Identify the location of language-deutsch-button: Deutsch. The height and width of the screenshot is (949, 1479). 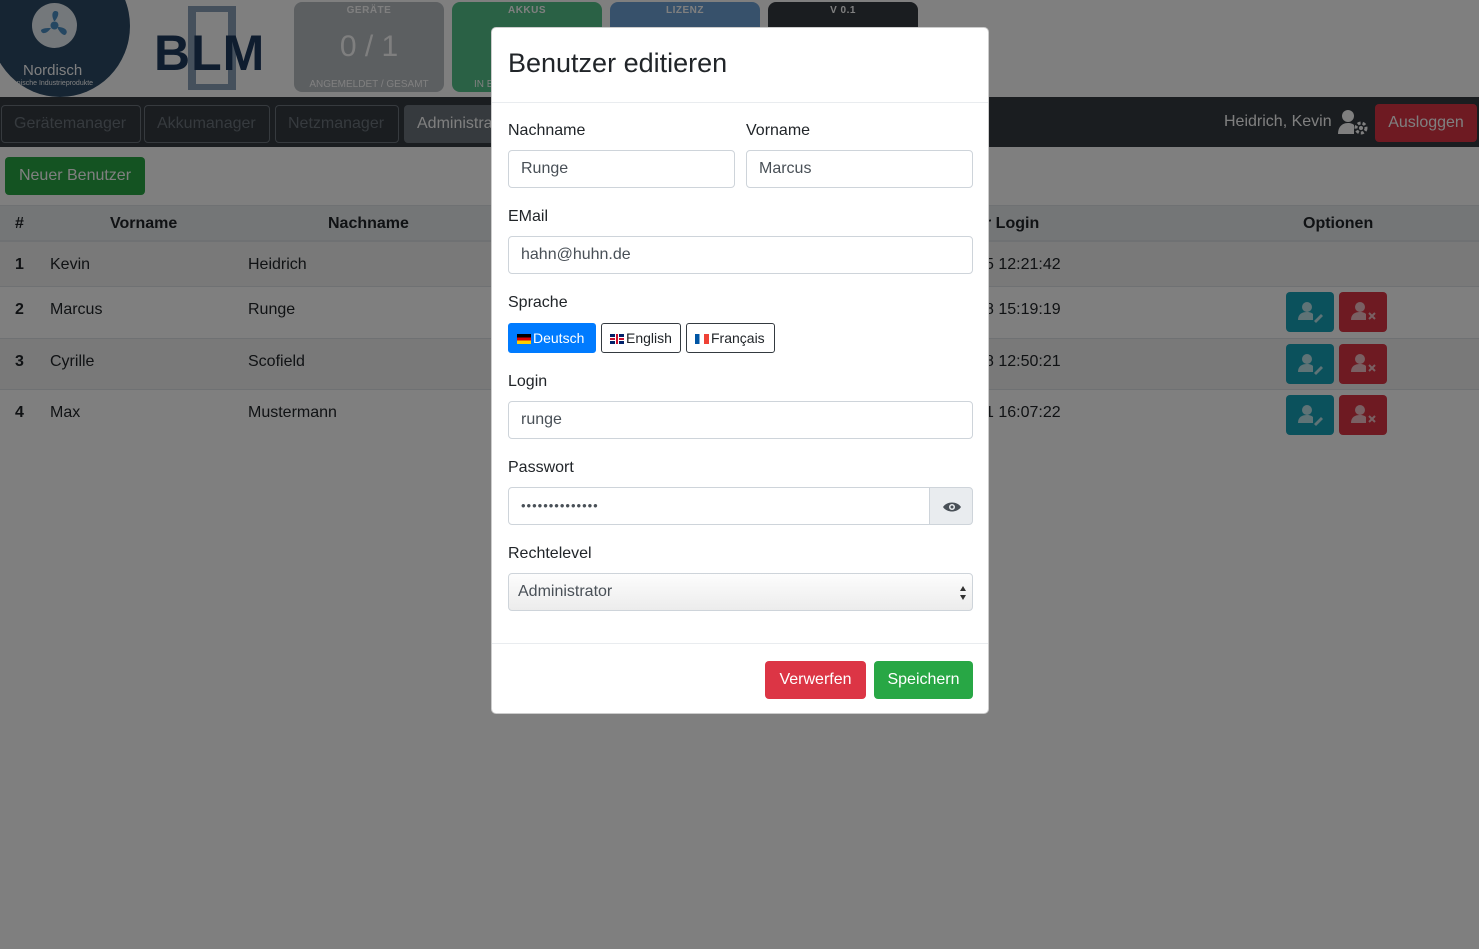
(552, 338).